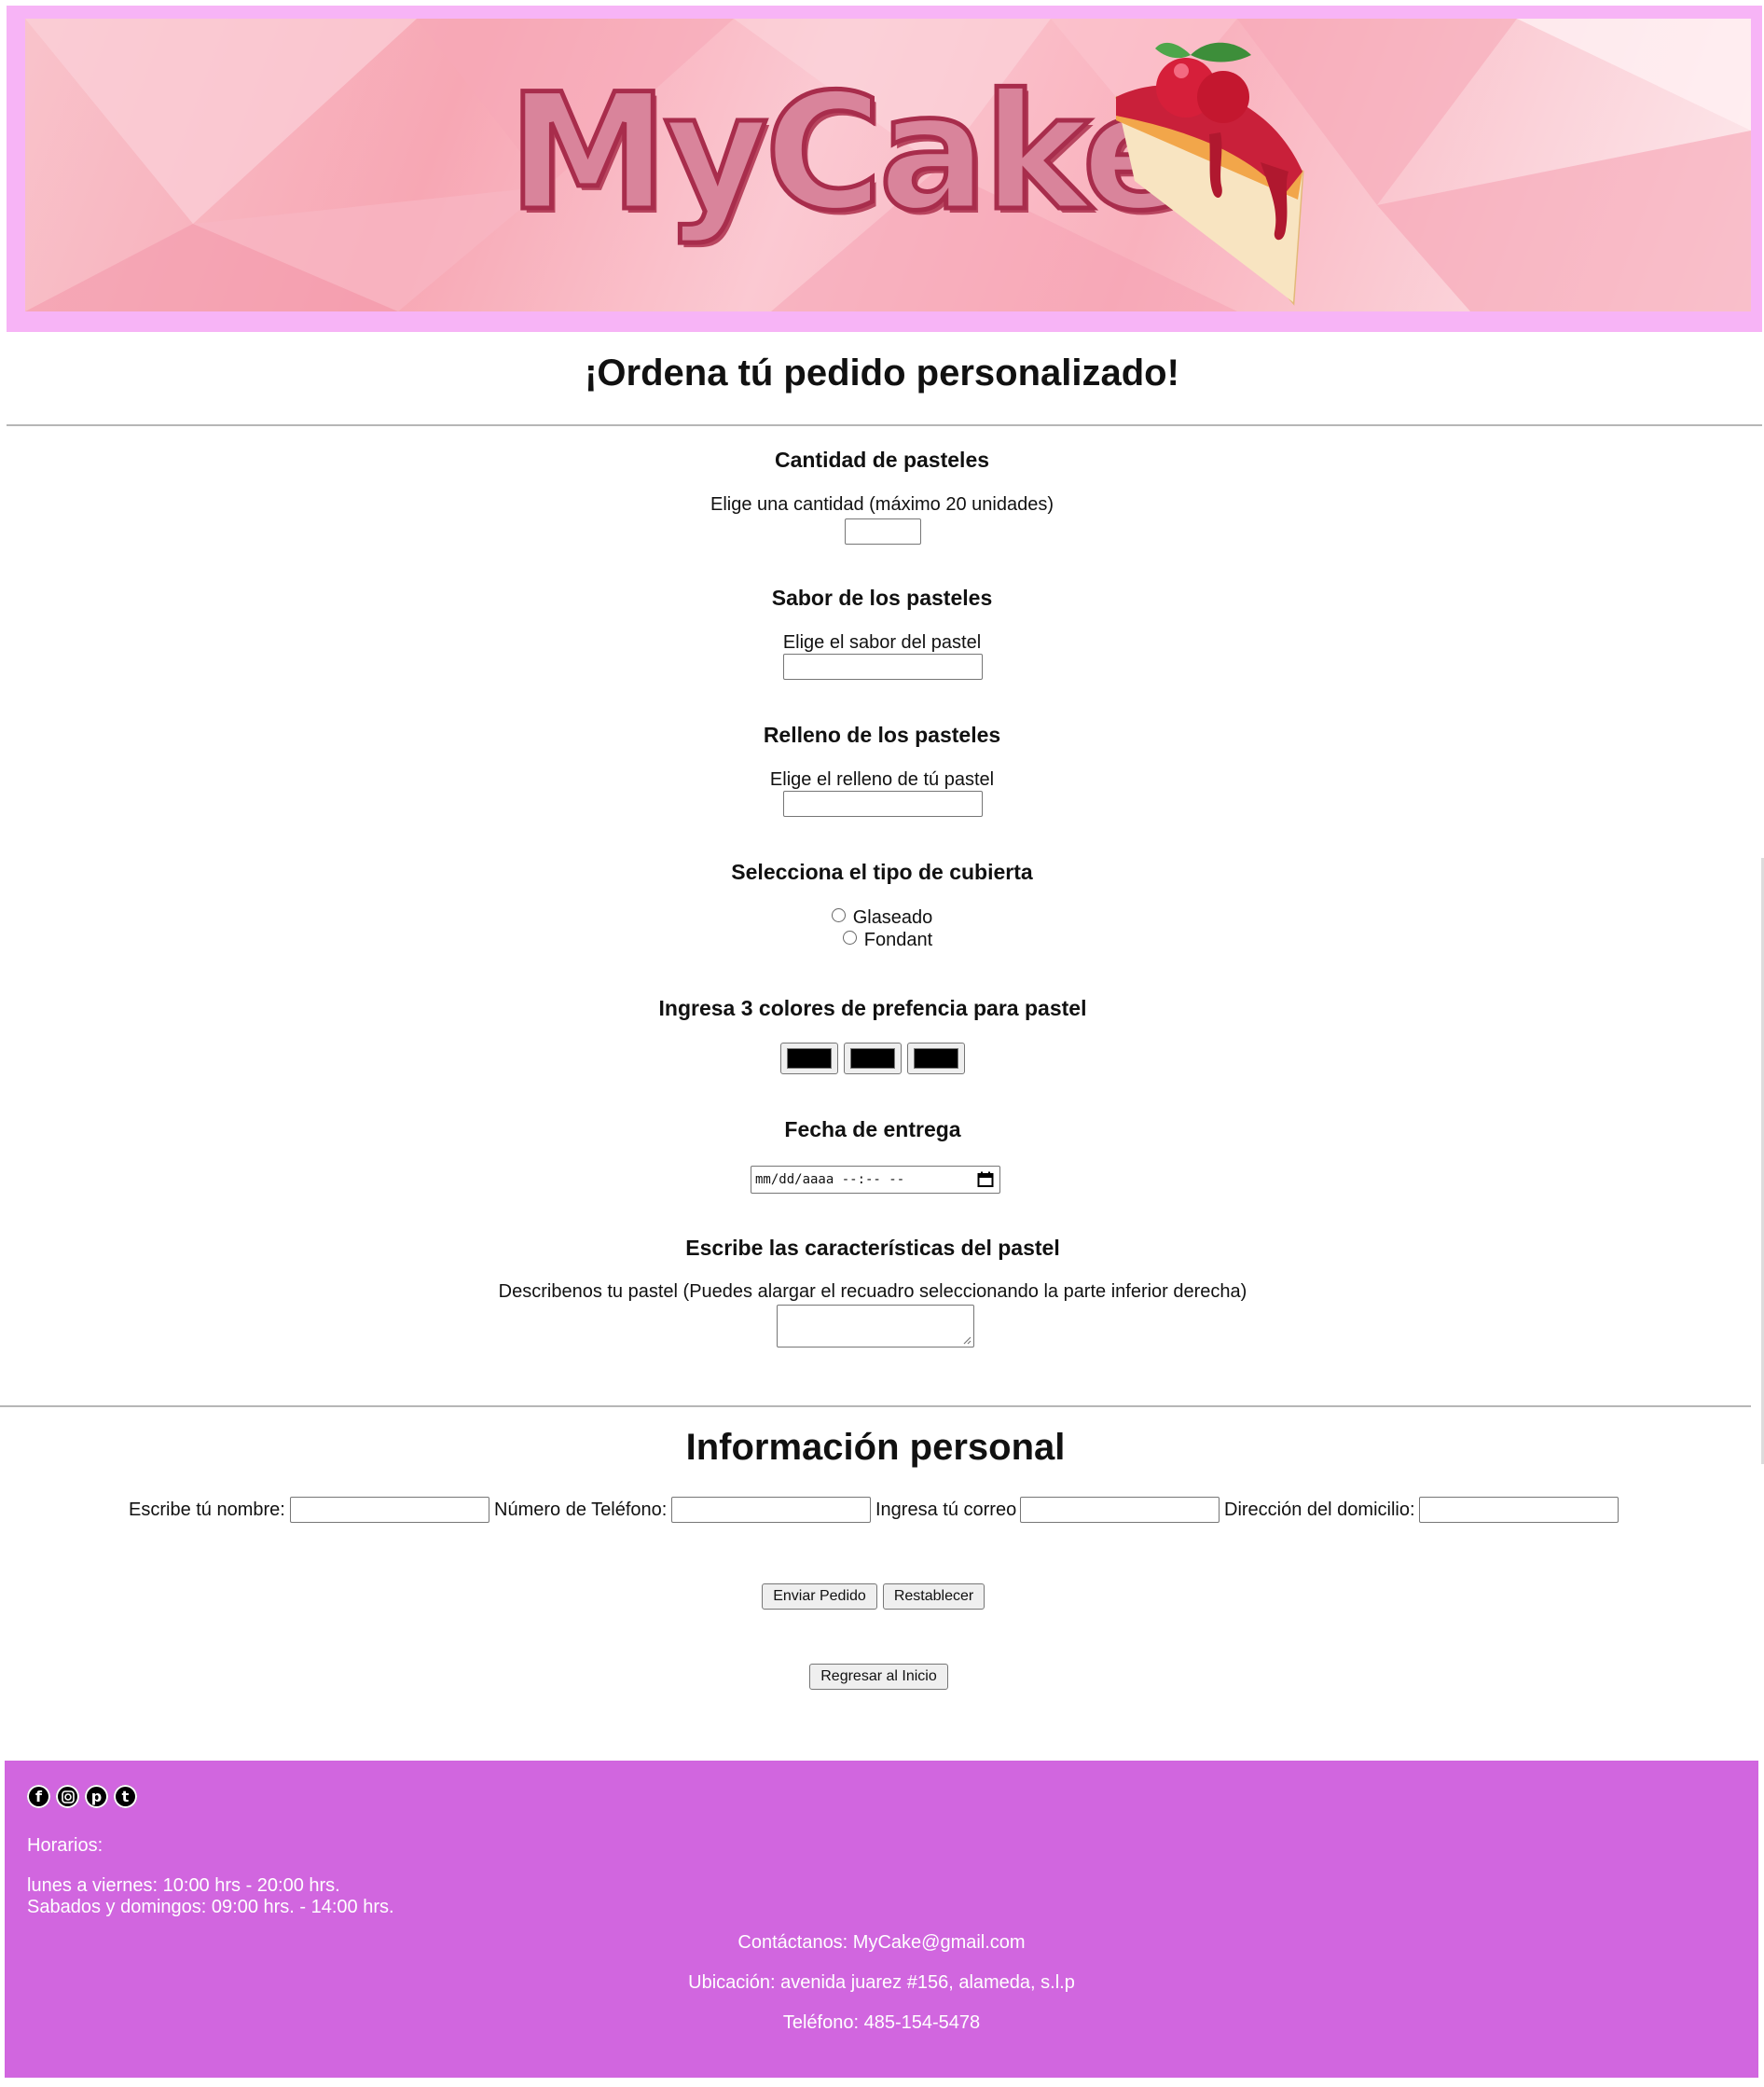 This screenshot has width=1764, height=2087. What do you see at coordinates (82, 1796) in the screenshot?
I see `social-icons: f p t` at bounding box center [82, 1796].